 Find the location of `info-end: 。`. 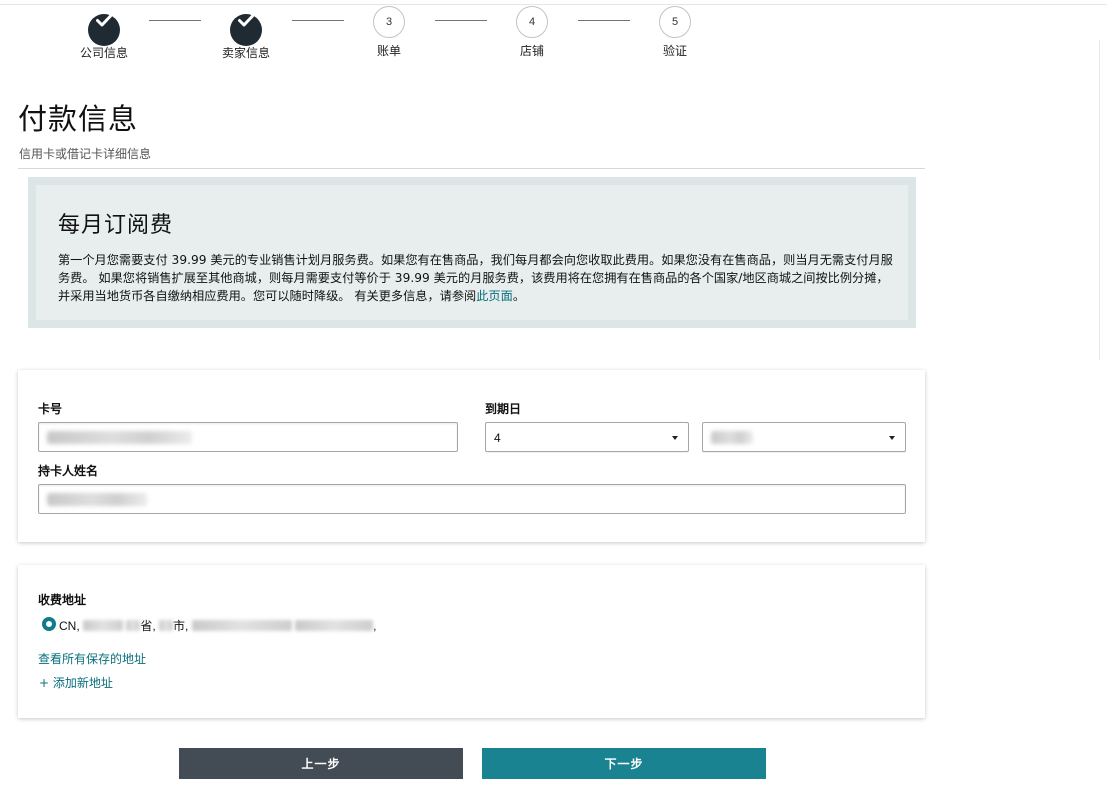

info-end: 。 is located at coordinates (518, 296).